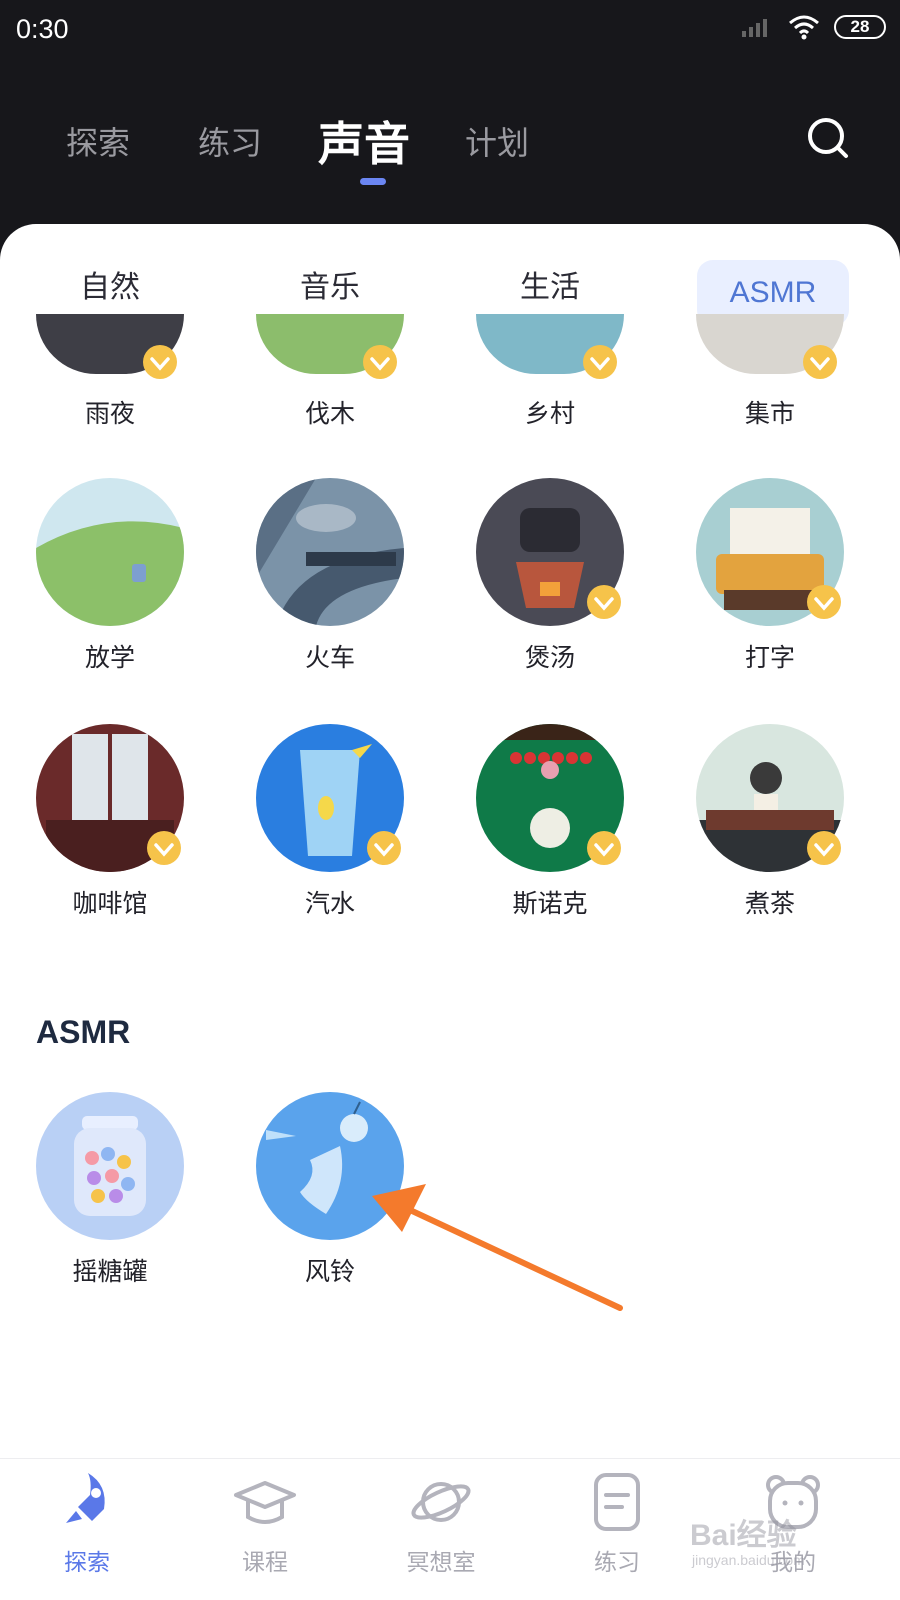  Describe the element at coordinates (769, 657) in the screenshot. I see `sound-item-label: 打字` at that location.